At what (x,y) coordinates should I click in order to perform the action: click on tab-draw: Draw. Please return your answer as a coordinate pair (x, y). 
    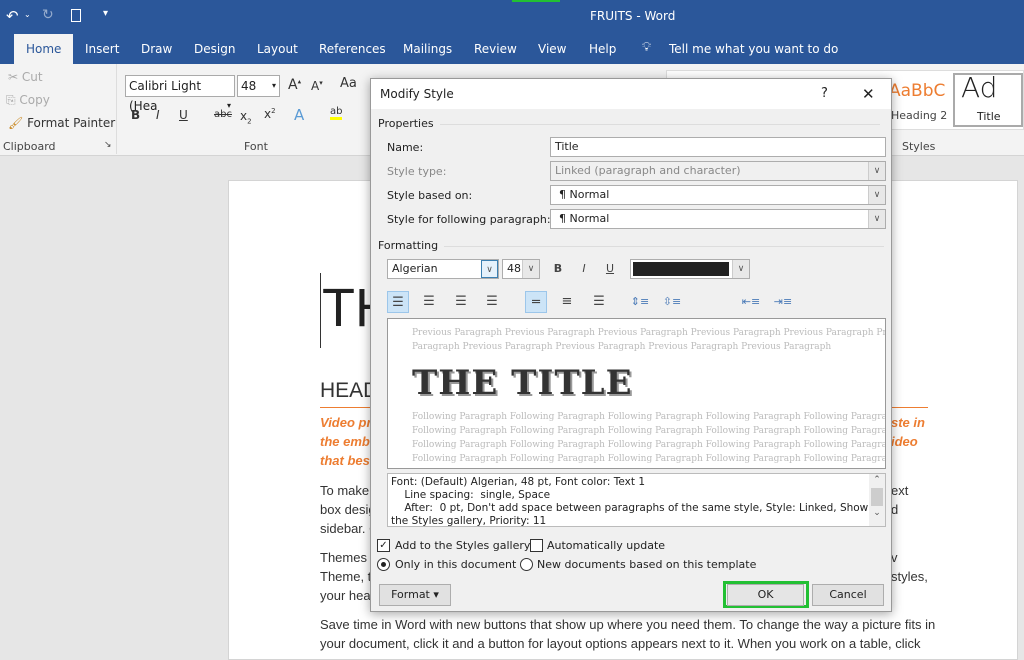
    Looking at the image, I should click on (156, 49).